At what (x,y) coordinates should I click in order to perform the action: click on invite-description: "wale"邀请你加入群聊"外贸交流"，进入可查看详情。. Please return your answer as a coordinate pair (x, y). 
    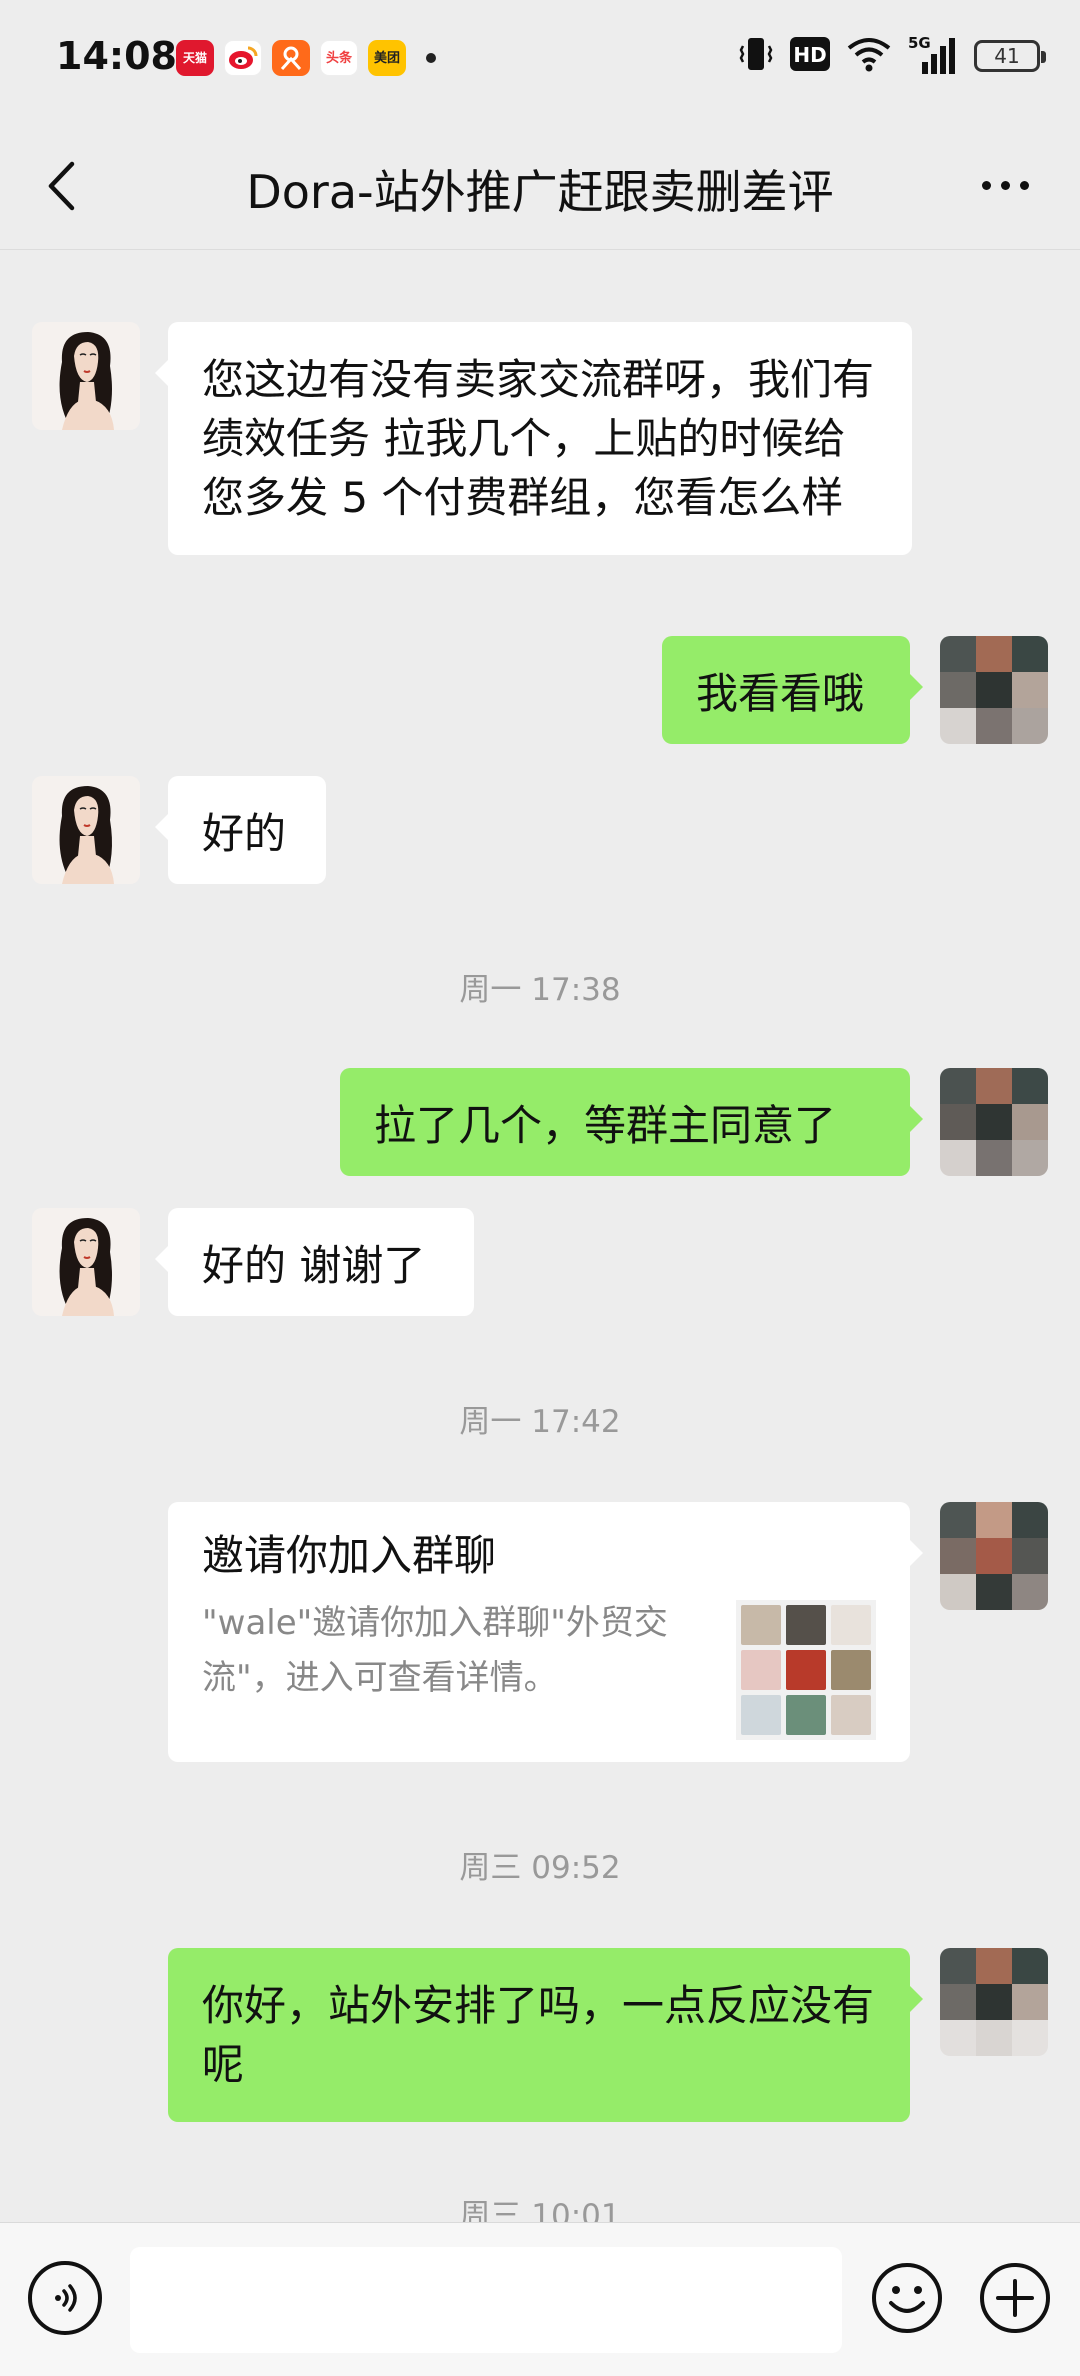
    Looking at the image, I should click on (435, 1650).